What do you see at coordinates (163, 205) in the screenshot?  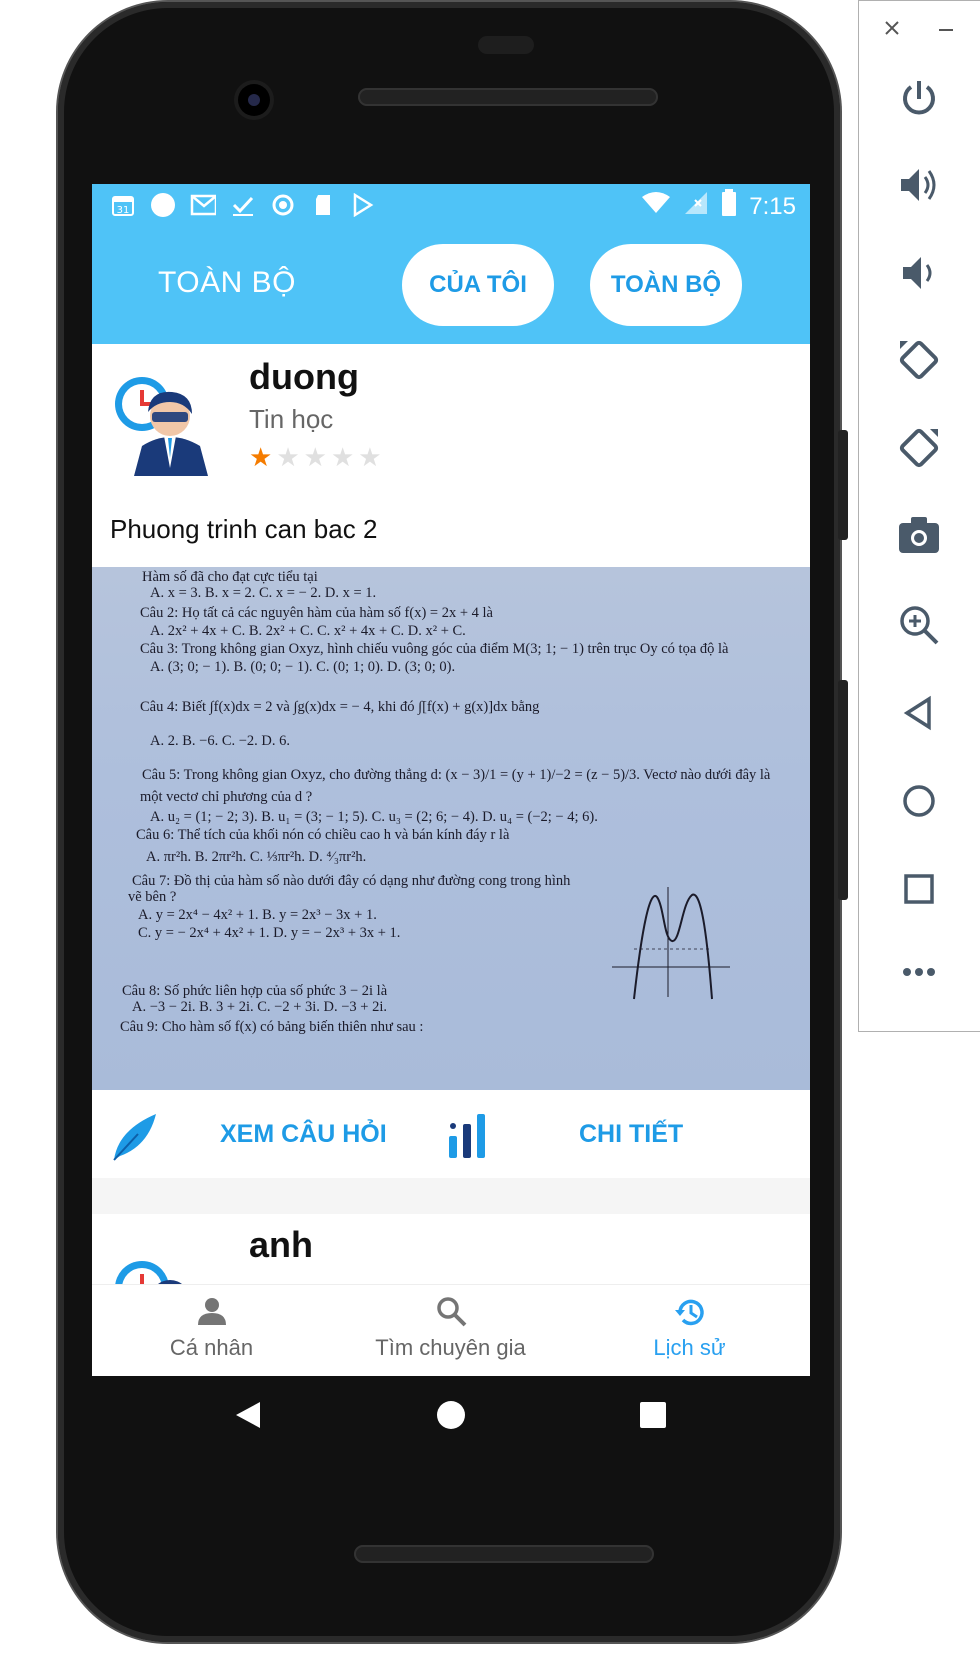 I see `circle-notification-icon` at bounding box center [163, 205].